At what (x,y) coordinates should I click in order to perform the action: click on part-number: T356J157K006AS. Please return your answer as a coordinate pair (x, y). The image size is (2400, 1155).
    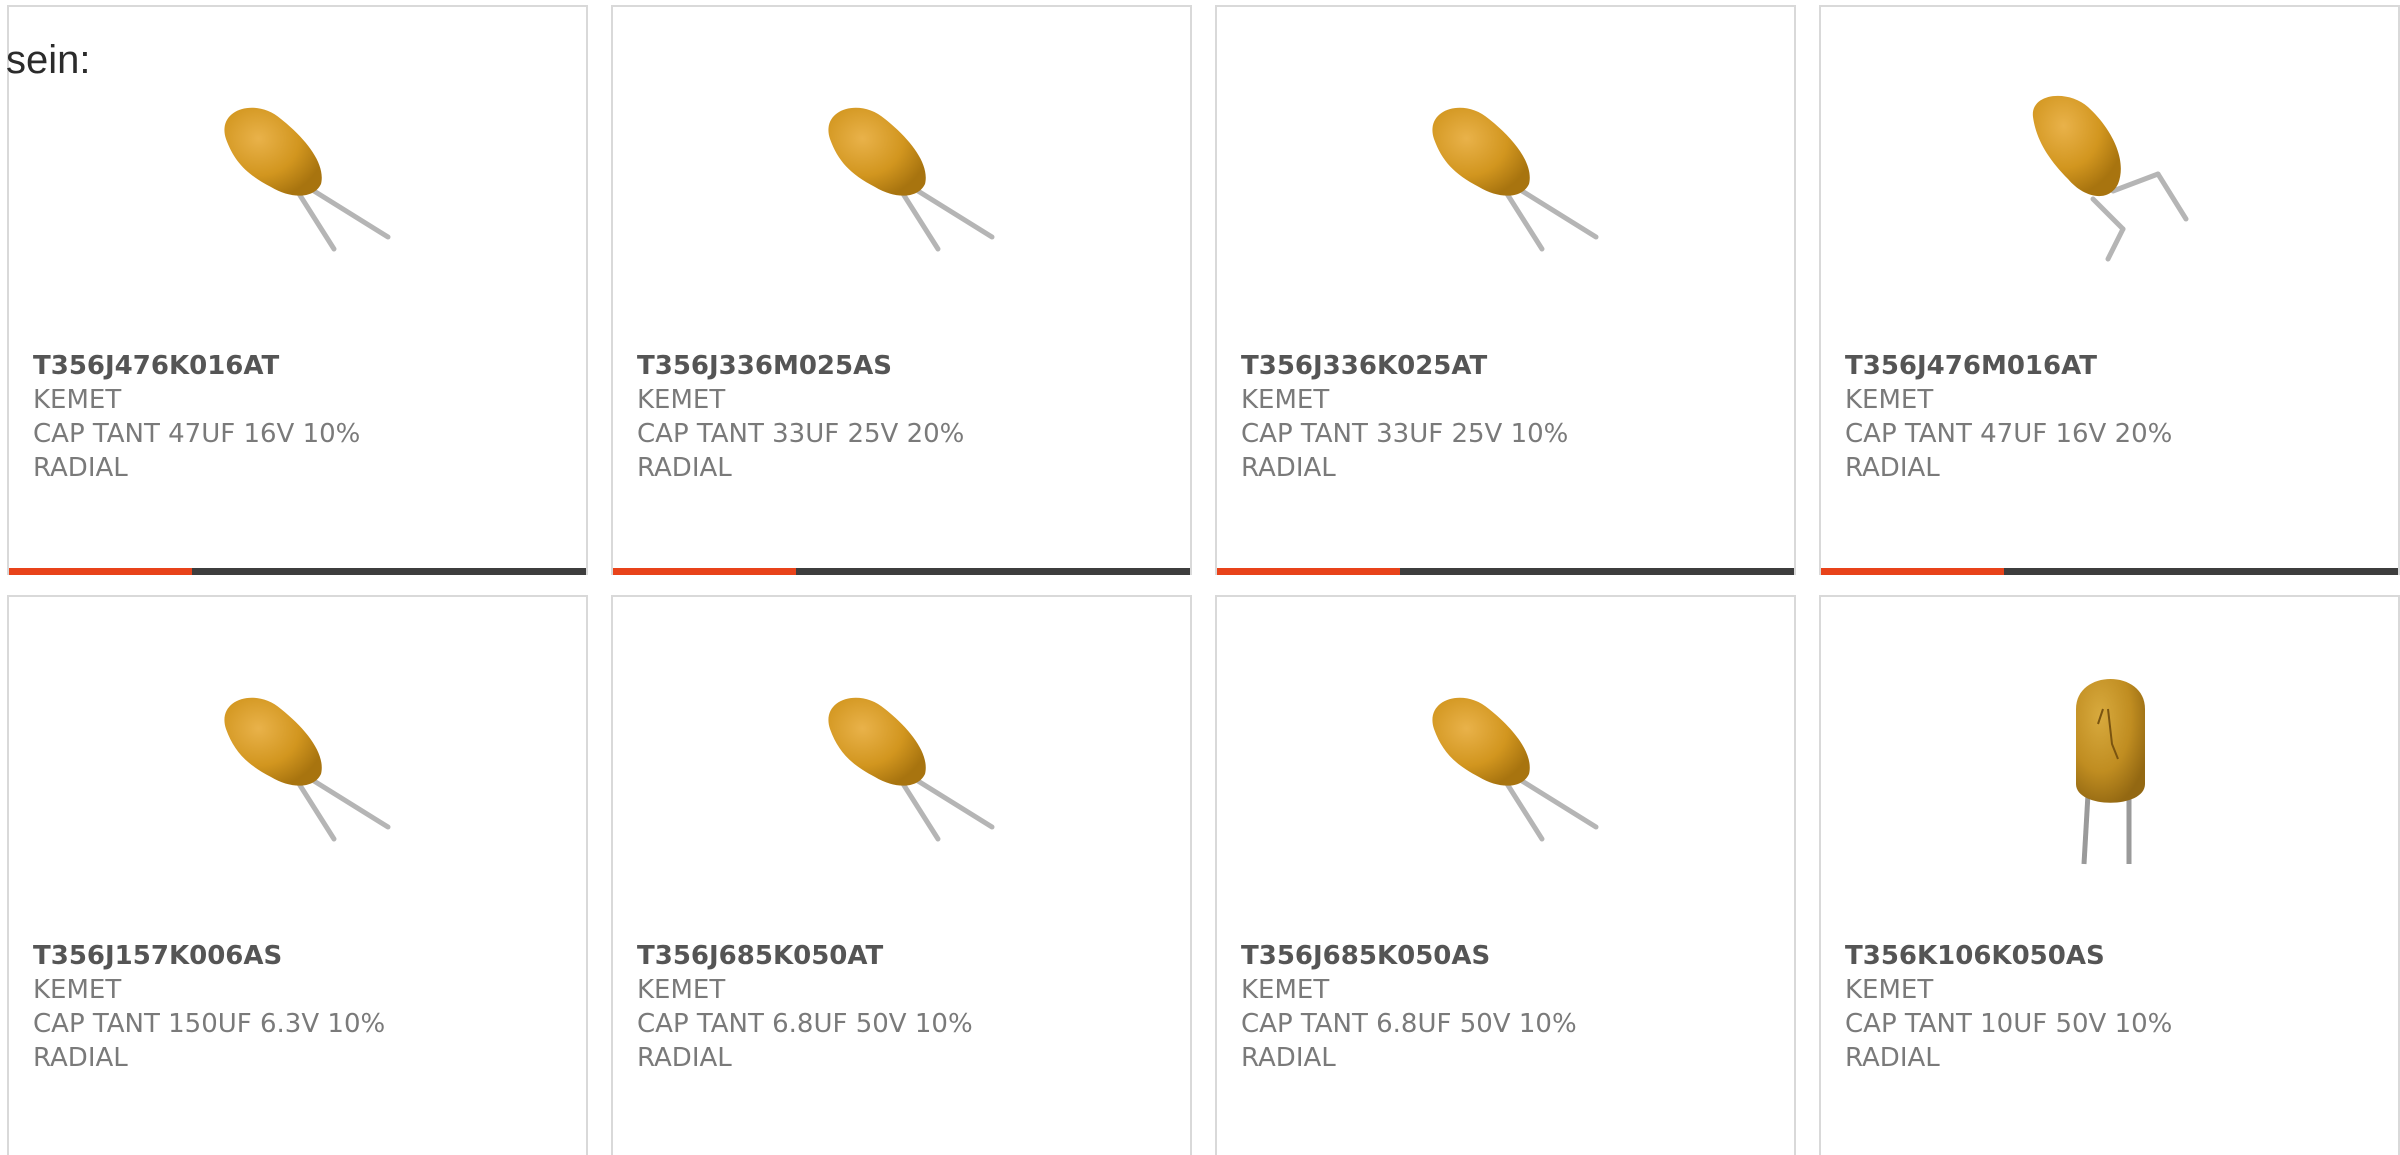
    Looking at the image, I should click on (301, 956).